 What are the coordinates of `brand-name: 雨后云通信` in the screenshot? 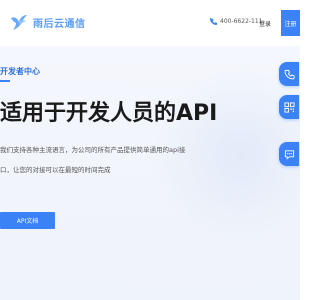 It's located at (59, 24).